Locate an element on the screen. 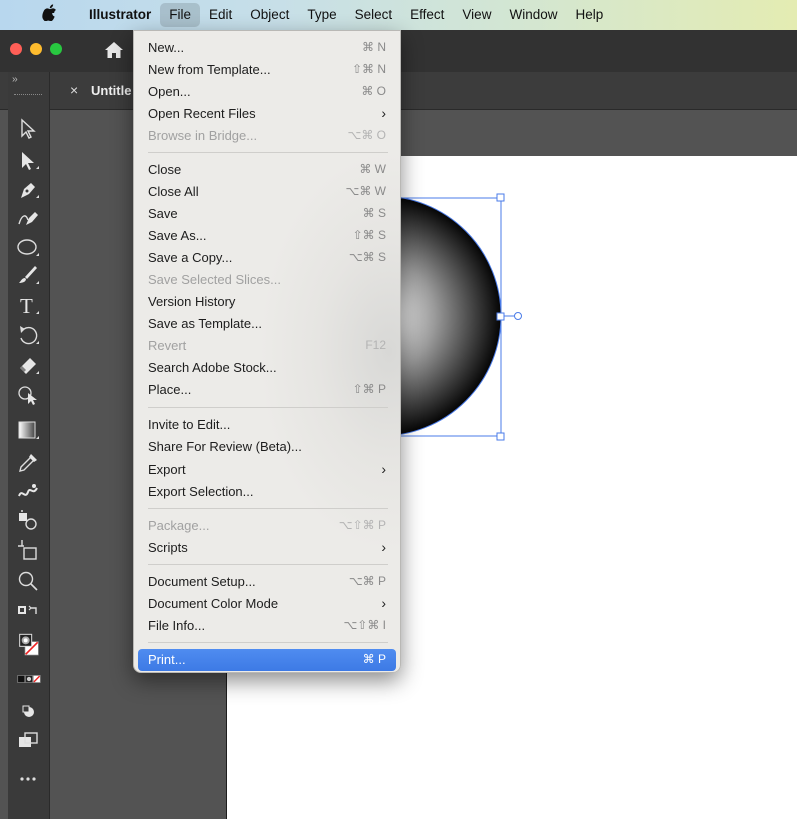 Image resolution: width=797 pixels, height=819 pixels. home-icon is located at coordinates (114, 50).